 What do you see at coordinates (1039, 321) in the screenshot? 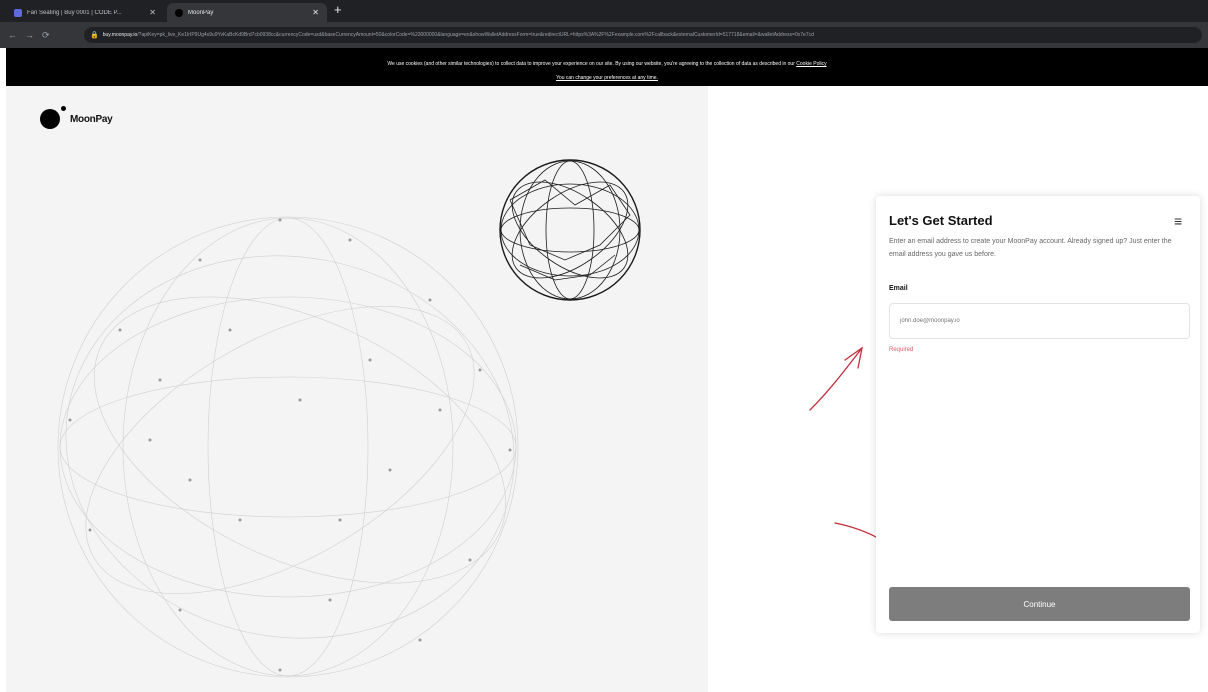
I see `email-field` at bounding box center [1039, 321].